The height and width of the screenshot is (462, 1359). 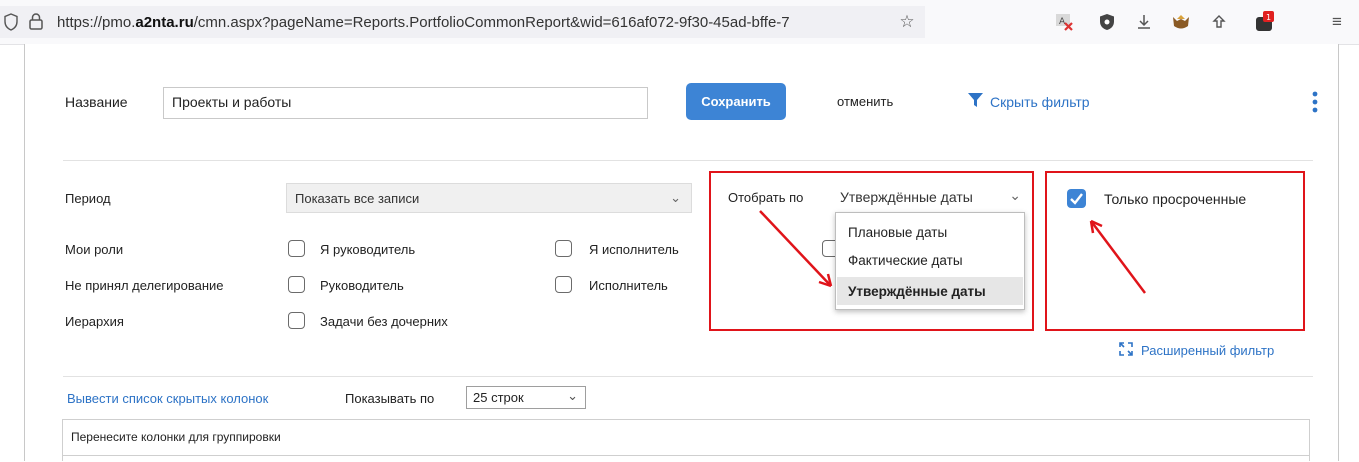 What do you see at coordinates (1268, 17) in the screenshot?
I see `svg-text: 1` at bounding box center [1268, 17].